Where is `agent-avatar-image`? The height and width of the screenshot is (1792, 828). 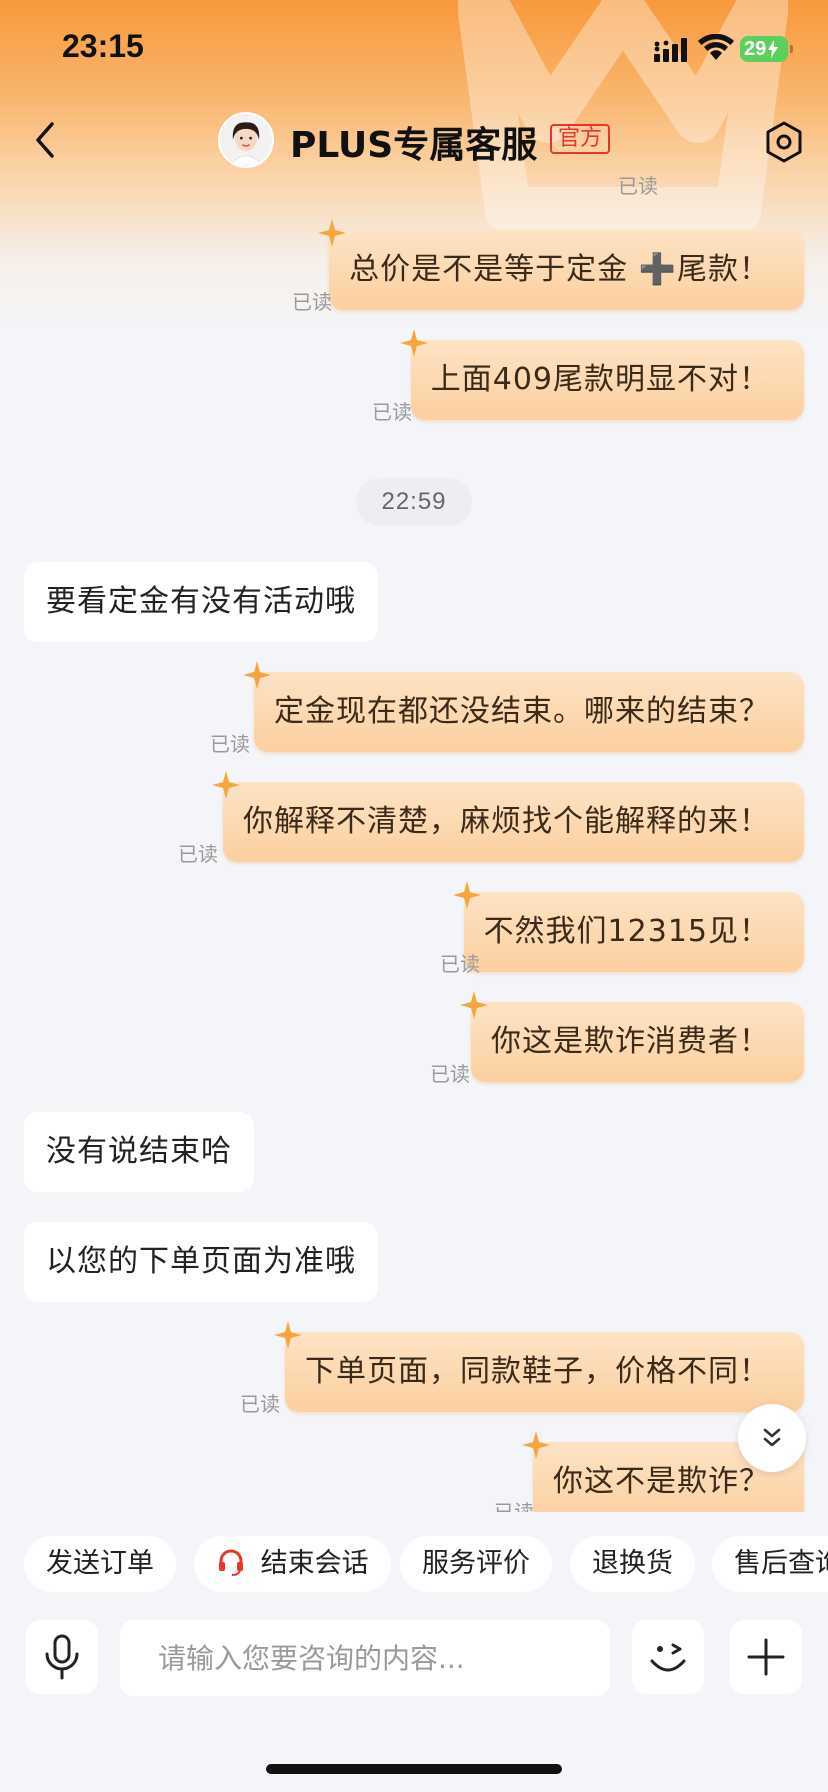
agent-avatar-image is located at coordinates (246, 140).